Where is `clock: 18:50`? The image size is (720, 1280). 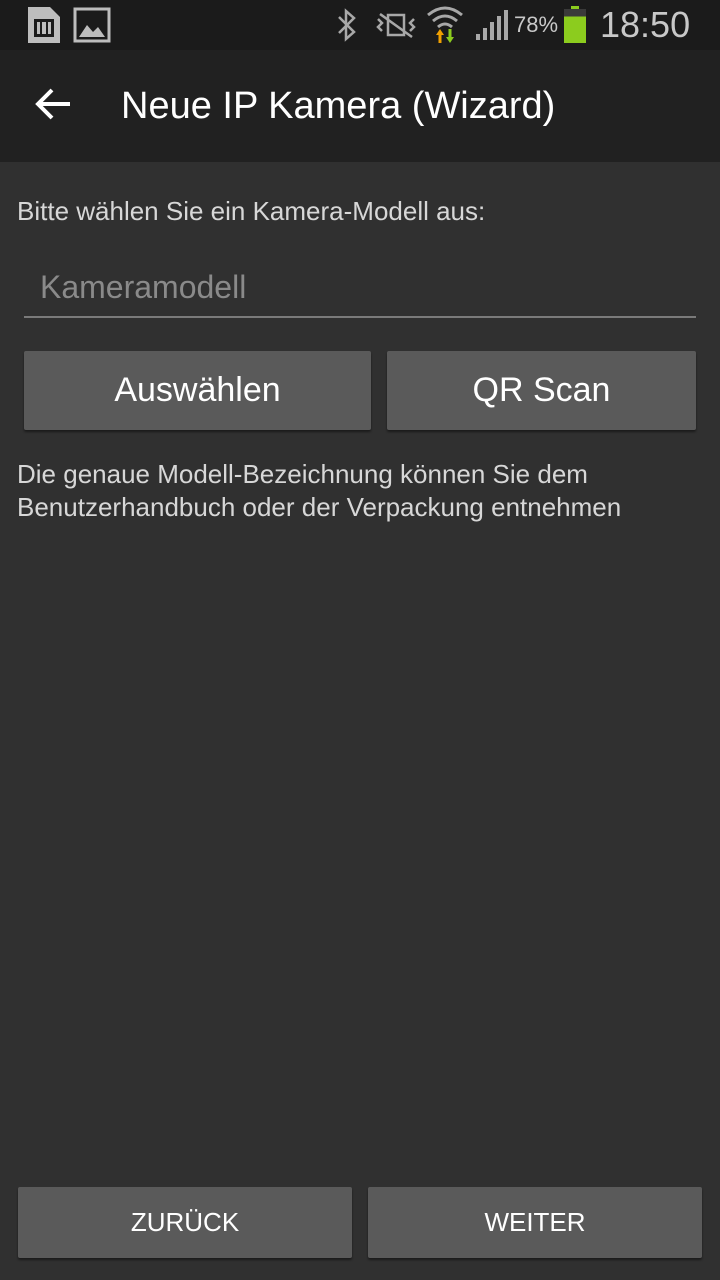
clock: 18:50 is located at coordinates (645, 24).